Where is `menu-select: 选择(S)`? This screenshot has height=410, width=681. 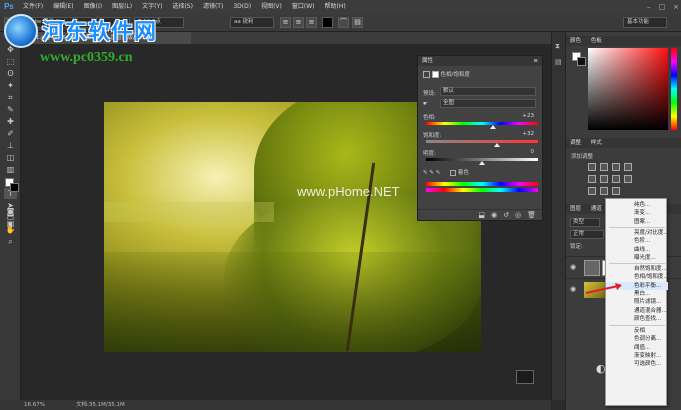 menu-select: 选择(S) is located at coordinates (182, 7).